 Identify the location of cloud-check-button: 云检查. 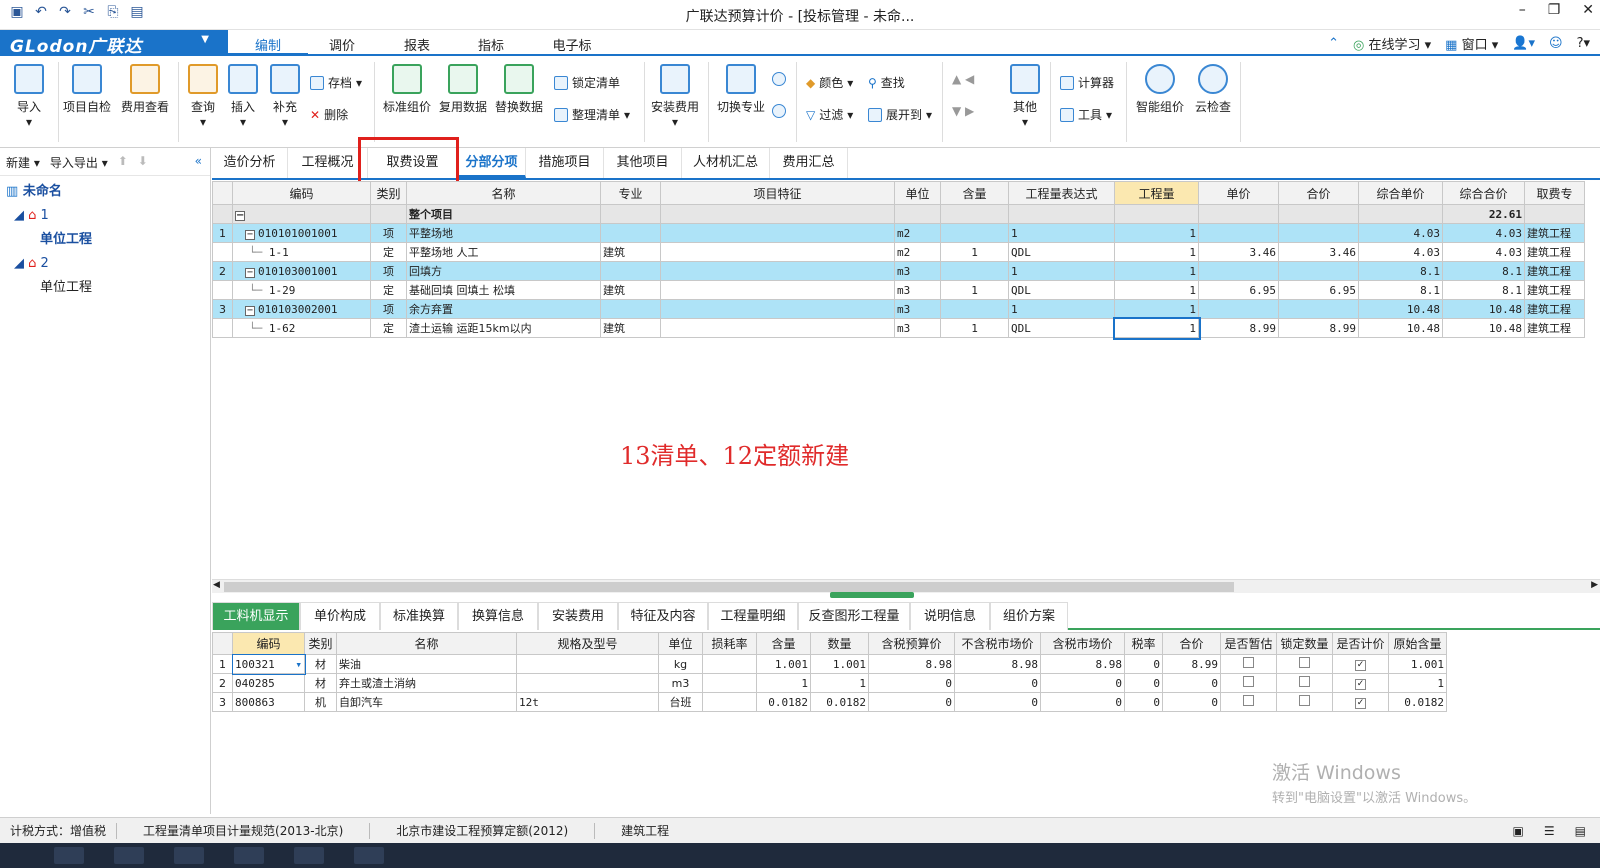
(1213, 87).